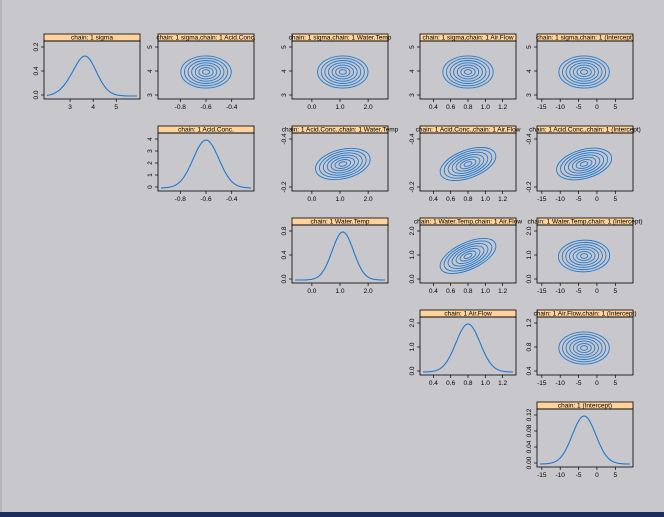 The height and width of the screenshot is (517, 664). I want to click on density-panel-acid-strip-label: chain: 1 Acid.Conc., so click(206, 130).